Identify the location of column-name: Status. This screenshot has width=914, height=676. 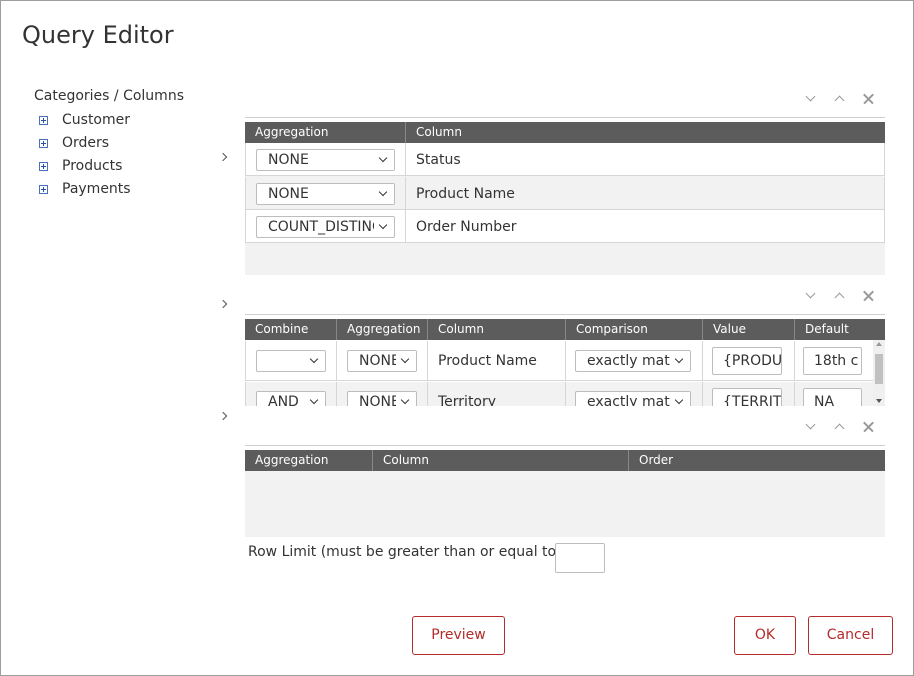
(438, 159).